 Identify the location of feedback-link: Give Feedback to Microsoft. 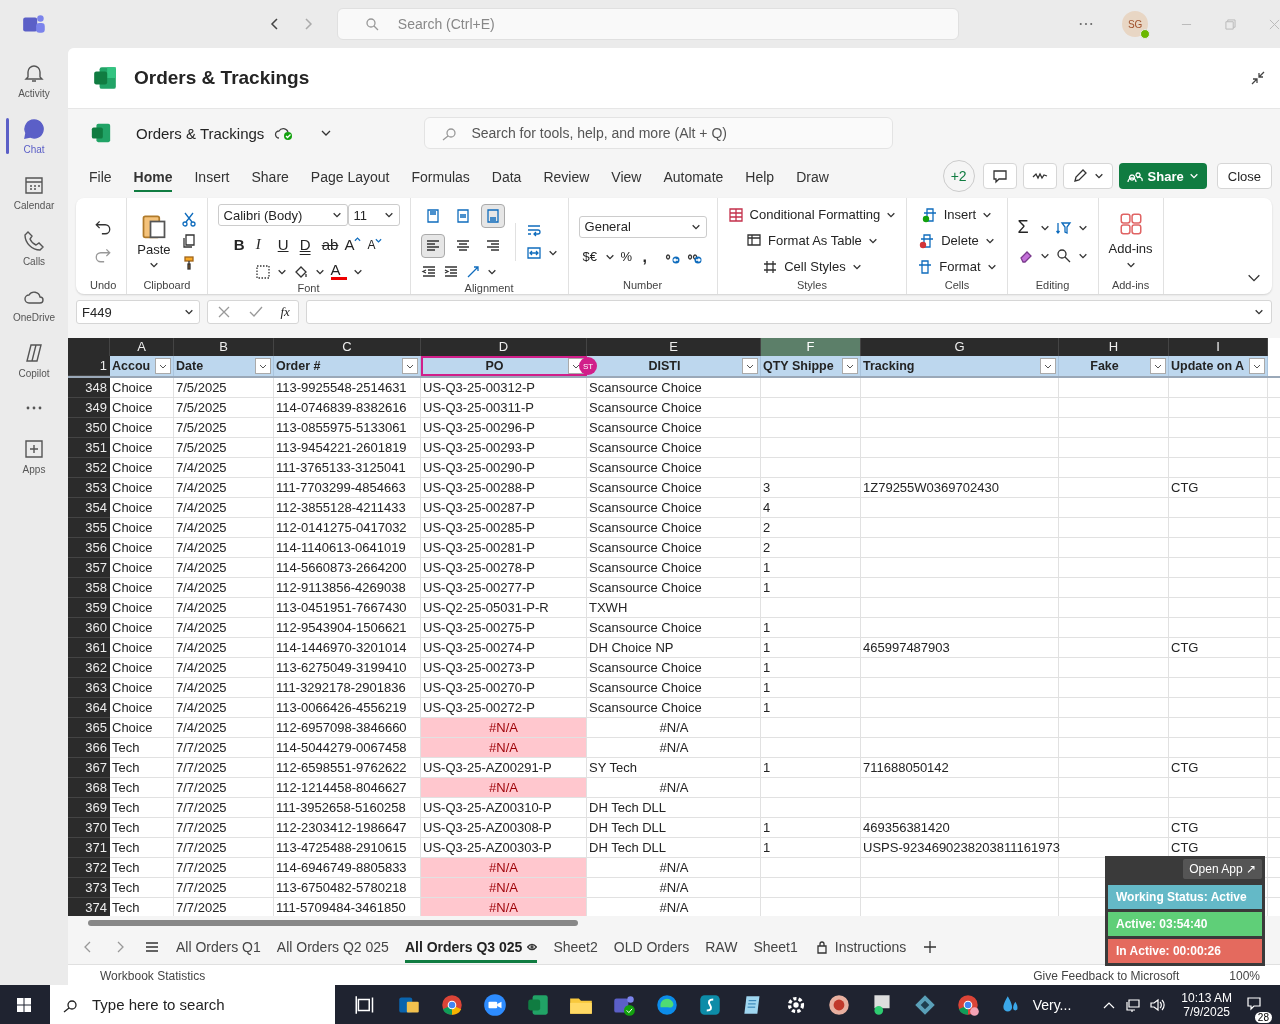
(1106, 976).